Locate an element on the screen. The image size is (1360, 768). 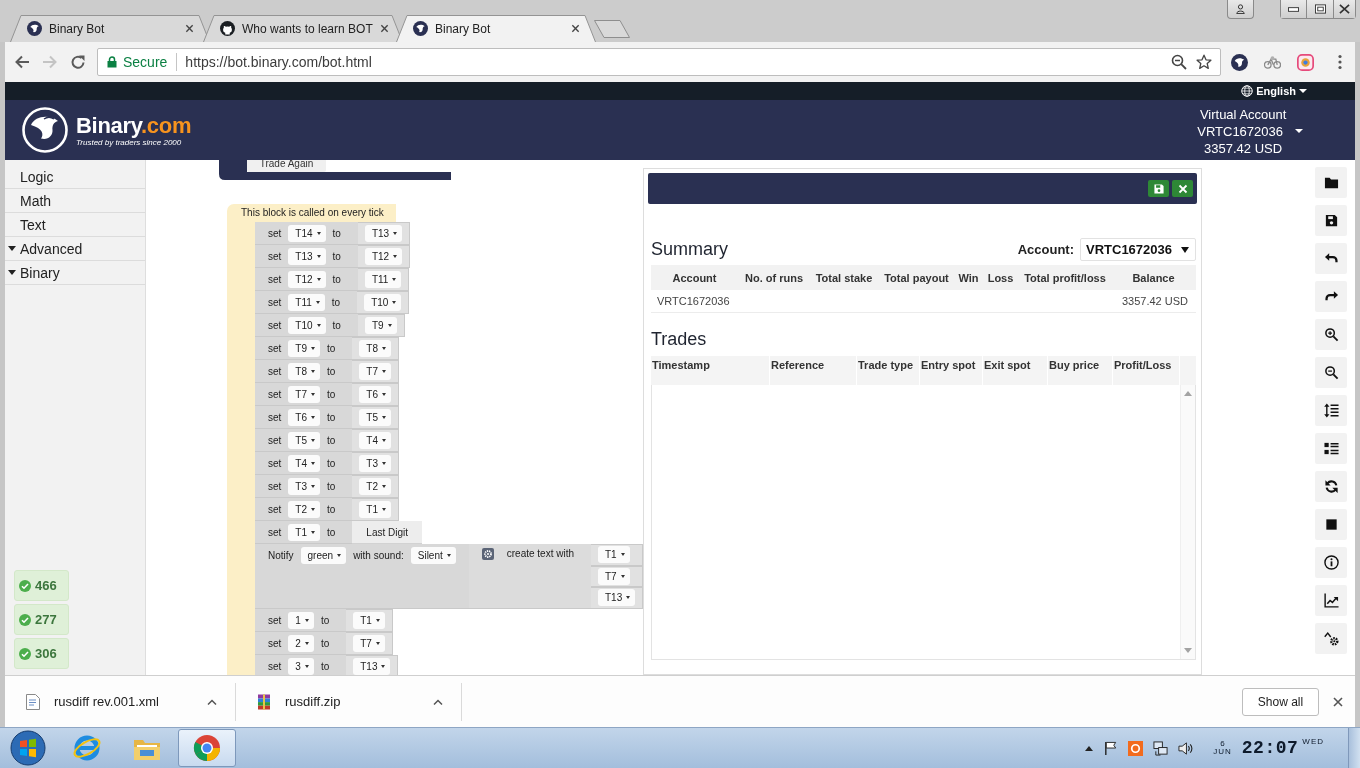
integrations-button is located at coordinates (1331, 638).